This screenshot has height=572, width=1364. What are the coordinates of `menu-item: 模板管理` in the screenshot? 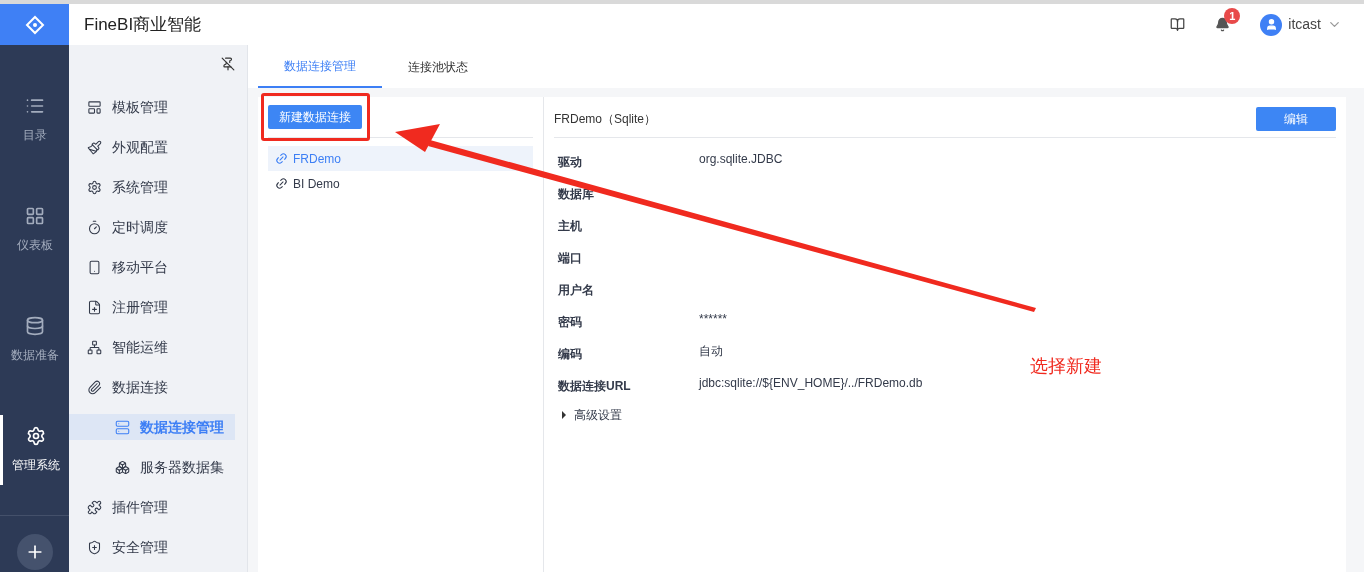 It's located at (158, 107).